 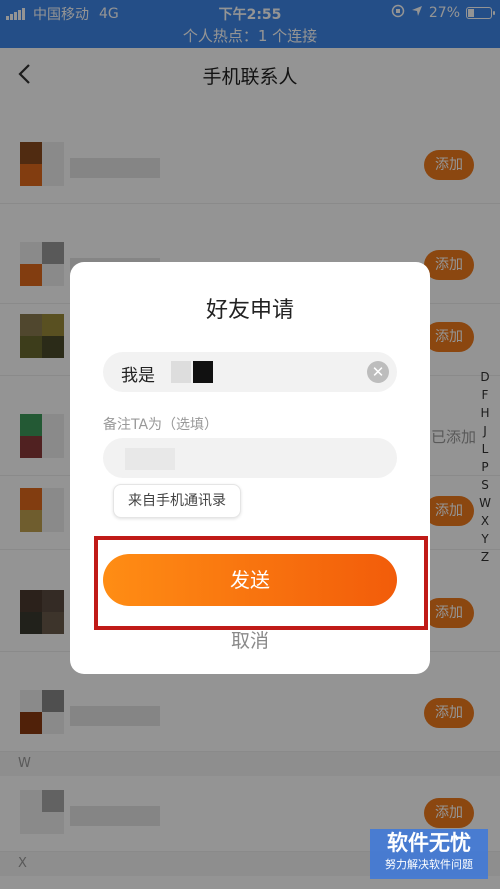 I want to click on redacted-remark, so click(x=150, y=459).